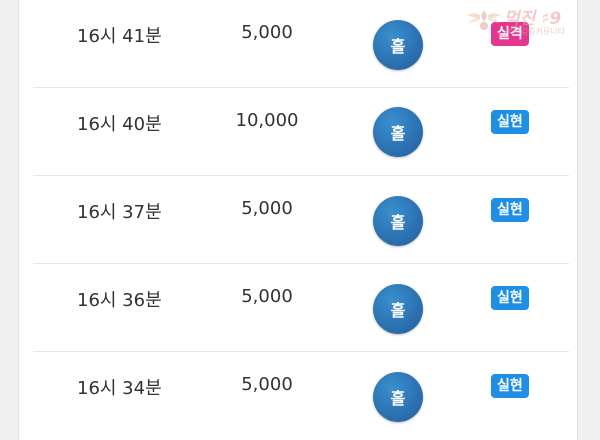 The image size is (600, 440). Describe the element at coordinates (528, 21) in the screenshot. I see `watermark-logo: 먹진 ♯9 먹튀검증커뮤니티` at that location.